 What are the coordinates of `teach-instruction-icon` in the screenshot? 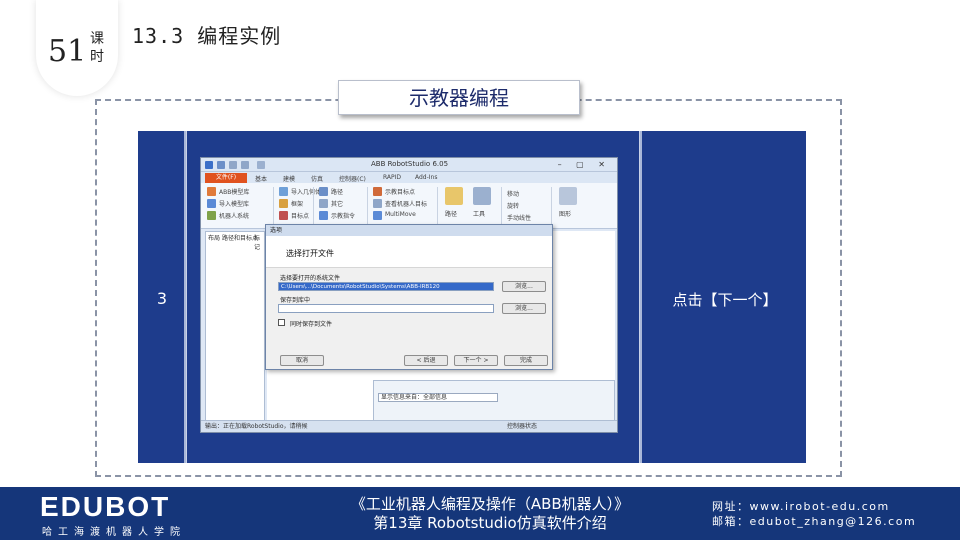 It's located at (323, 215).